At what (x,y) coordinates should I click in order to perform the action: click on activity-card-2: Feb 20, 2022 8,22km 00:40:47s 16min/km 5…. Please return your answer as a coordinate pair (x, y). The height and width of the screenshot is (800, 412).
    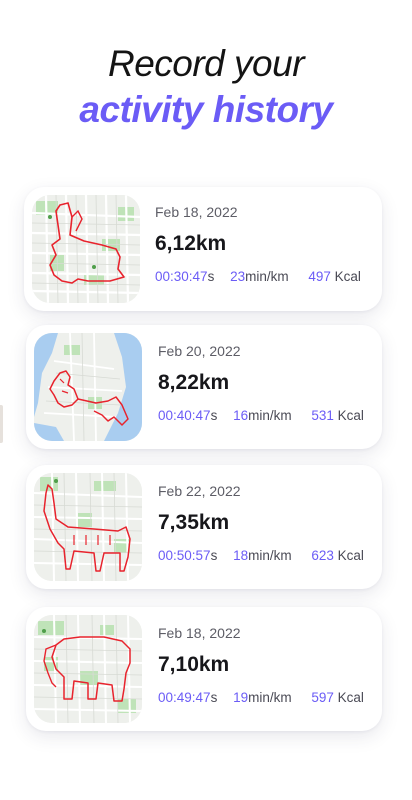
    Looking at the image, I should click on (204, 387).